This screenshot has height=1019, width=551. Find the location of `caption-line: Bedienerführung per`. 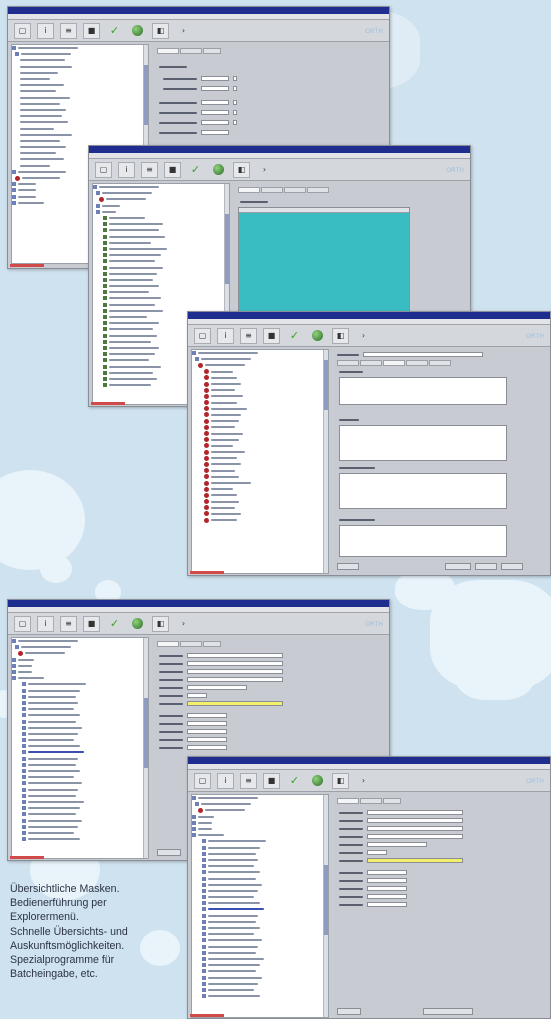

caption-line: Bedienerführung per is located at coordinates (58, 903).